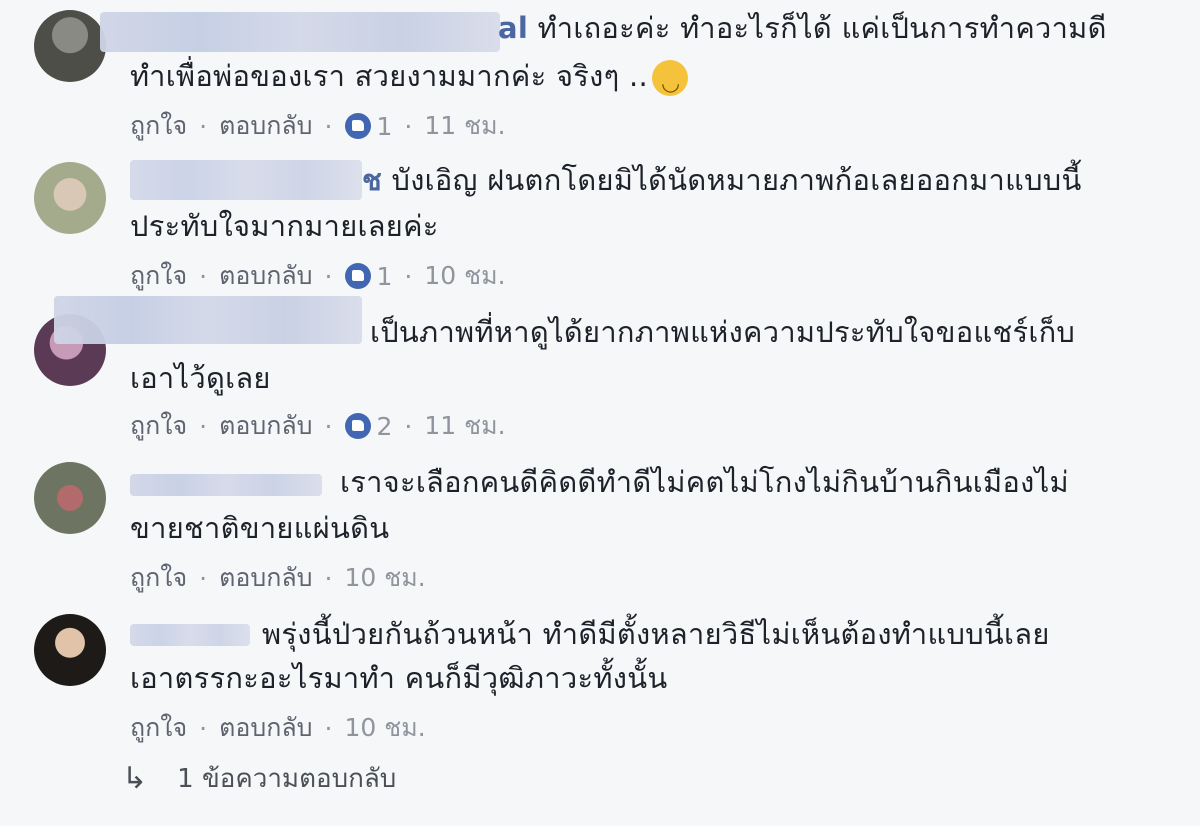 The image size is (1200, 826). Describe the element at coordinates (670, 83) in the screenshot. I see `smile-emoji-icon` at that location.